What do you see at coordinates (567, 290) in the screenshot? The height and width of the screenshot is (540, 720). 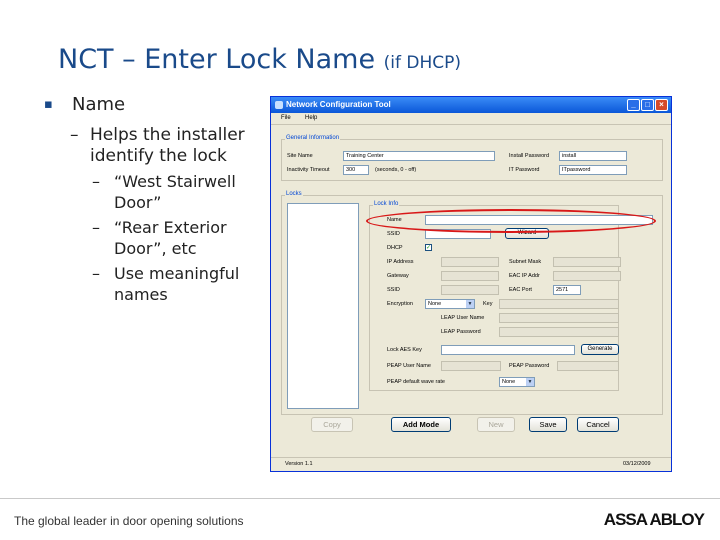 I see `eac-port-field: 2571` at bounding box center [567, 290].